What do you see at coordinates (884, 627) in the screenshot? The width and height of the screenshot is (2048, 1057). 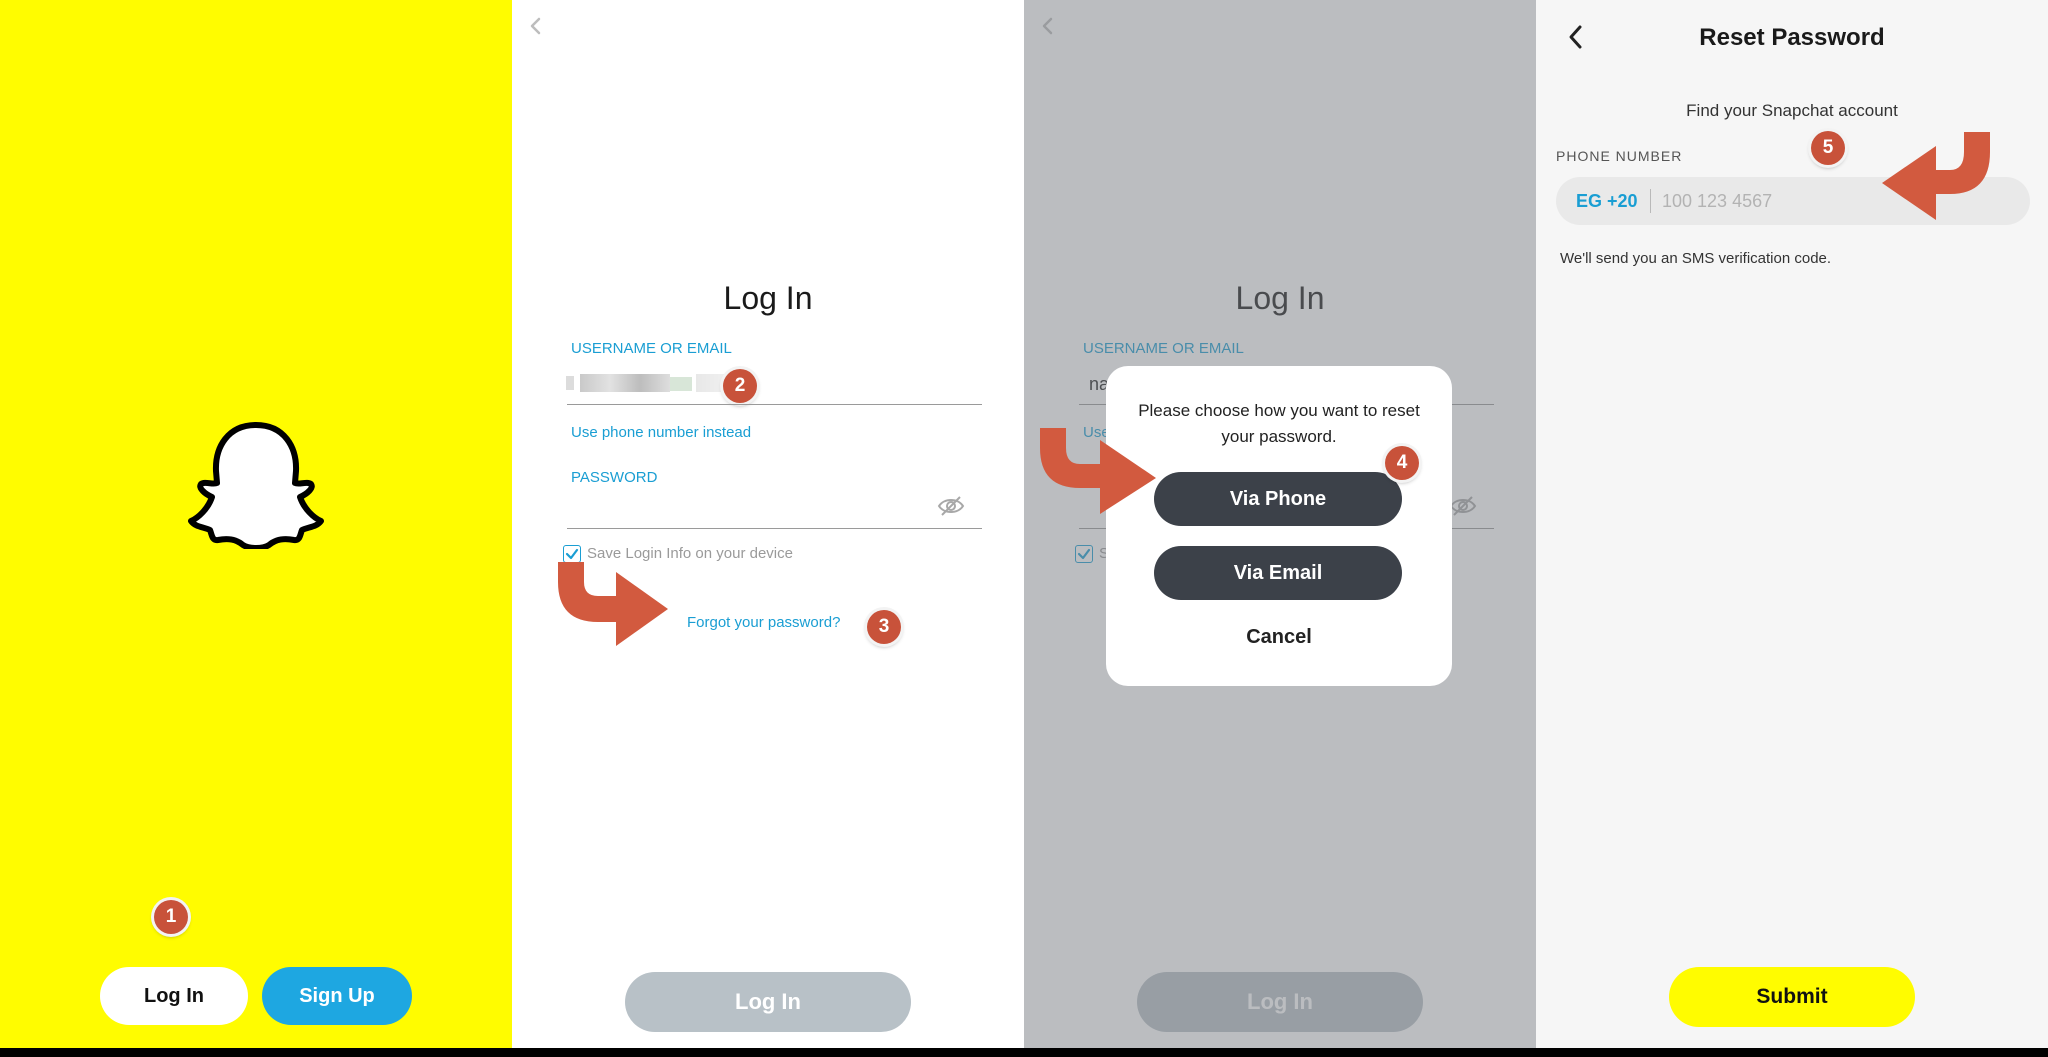 I see `step-badge-3: 3` at bounding box center [884, 627].